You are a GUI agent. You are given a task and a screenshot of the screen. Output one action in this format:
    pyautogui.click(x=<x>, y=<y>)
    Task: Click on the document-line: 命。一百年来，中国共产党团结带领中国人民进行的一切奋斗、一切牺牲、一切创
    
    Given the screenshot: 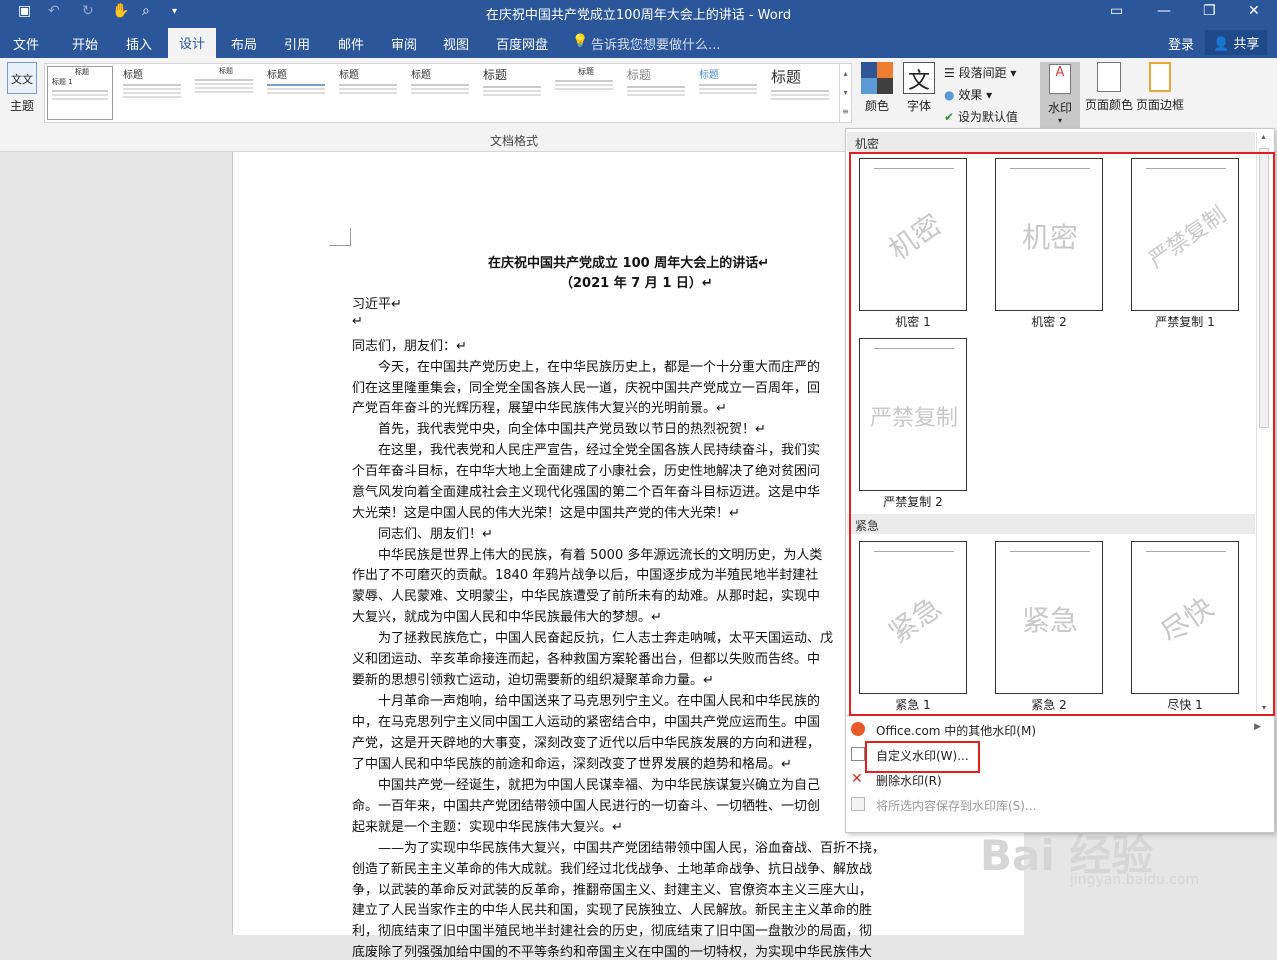 What is the action you would take?
    pyautogui.click(x=586, y=806)
    